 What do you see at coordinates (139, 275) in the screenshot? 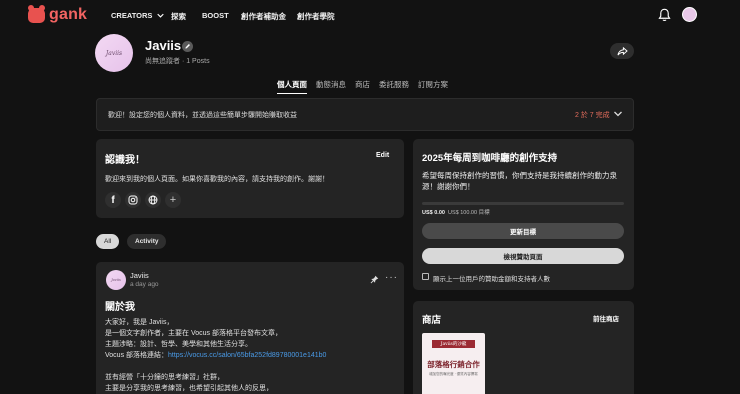
I see `post-author: Javiis` at bounding box center [139, 275].